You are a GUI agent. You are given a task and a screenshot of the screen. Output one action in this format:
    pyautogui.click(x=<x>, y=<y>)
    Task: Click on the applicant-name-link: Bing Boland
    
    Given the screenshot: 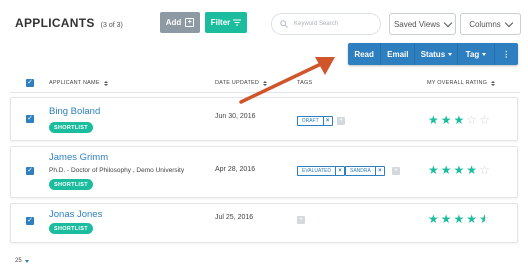 What is the action you would take?
    pyautogui.click(x=74, y=111)
    